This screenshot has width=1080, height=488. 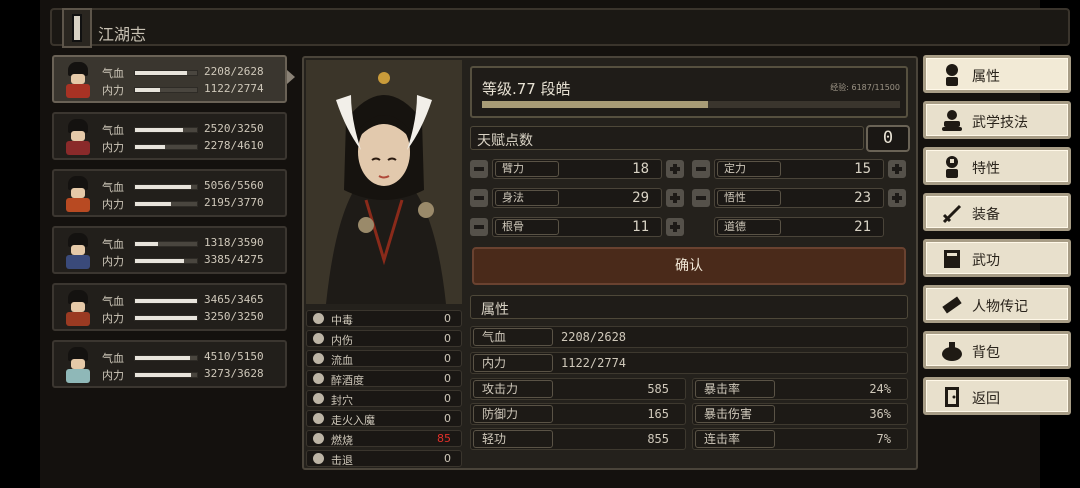 What do you see at coordinates (578, 414) in the screenshot?
I see `combat-stat: 防御力 165` at bounding box center [578, 414].